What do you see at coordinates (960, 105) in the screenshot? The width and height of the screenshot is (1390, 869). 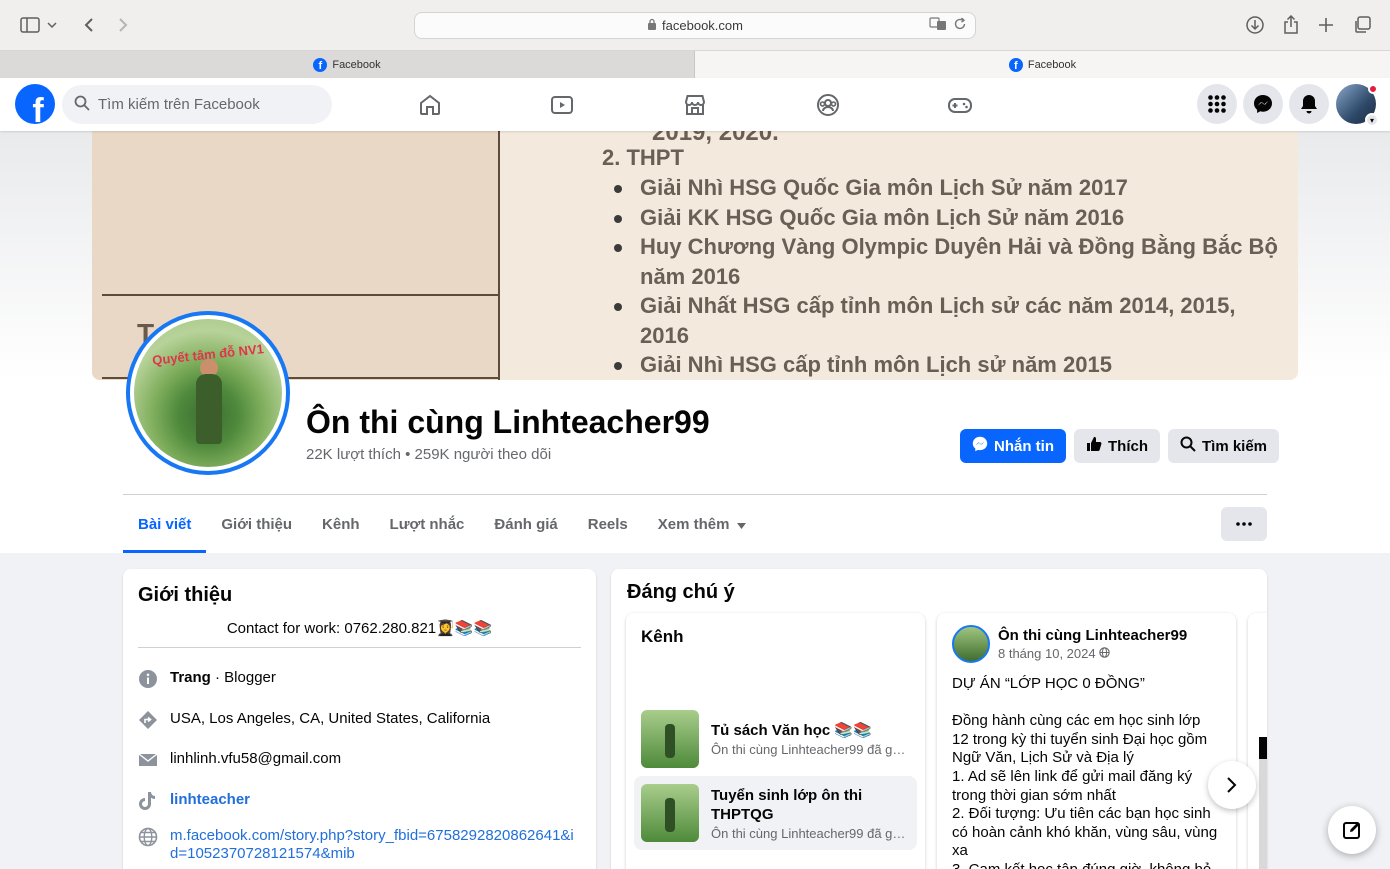 I see `gaming-icon` at bounding box center [960, 105].